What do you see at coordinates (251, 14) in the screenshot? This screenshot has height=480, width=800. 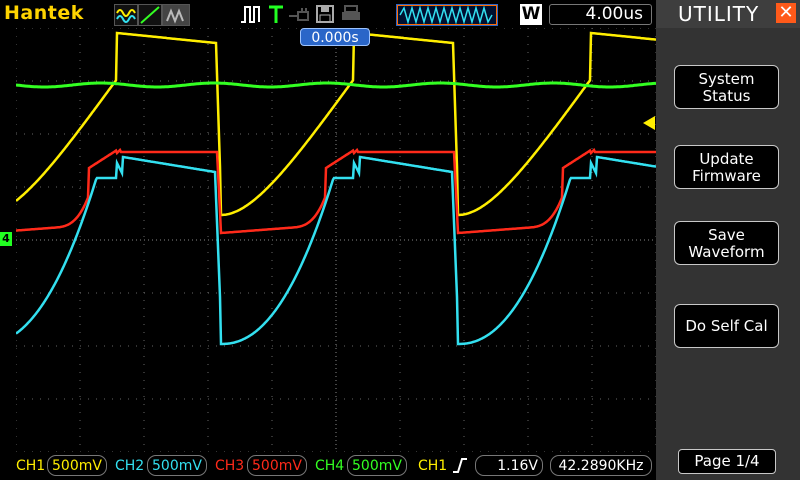 I see `pulse-icon` at bounding box center [251, 14].